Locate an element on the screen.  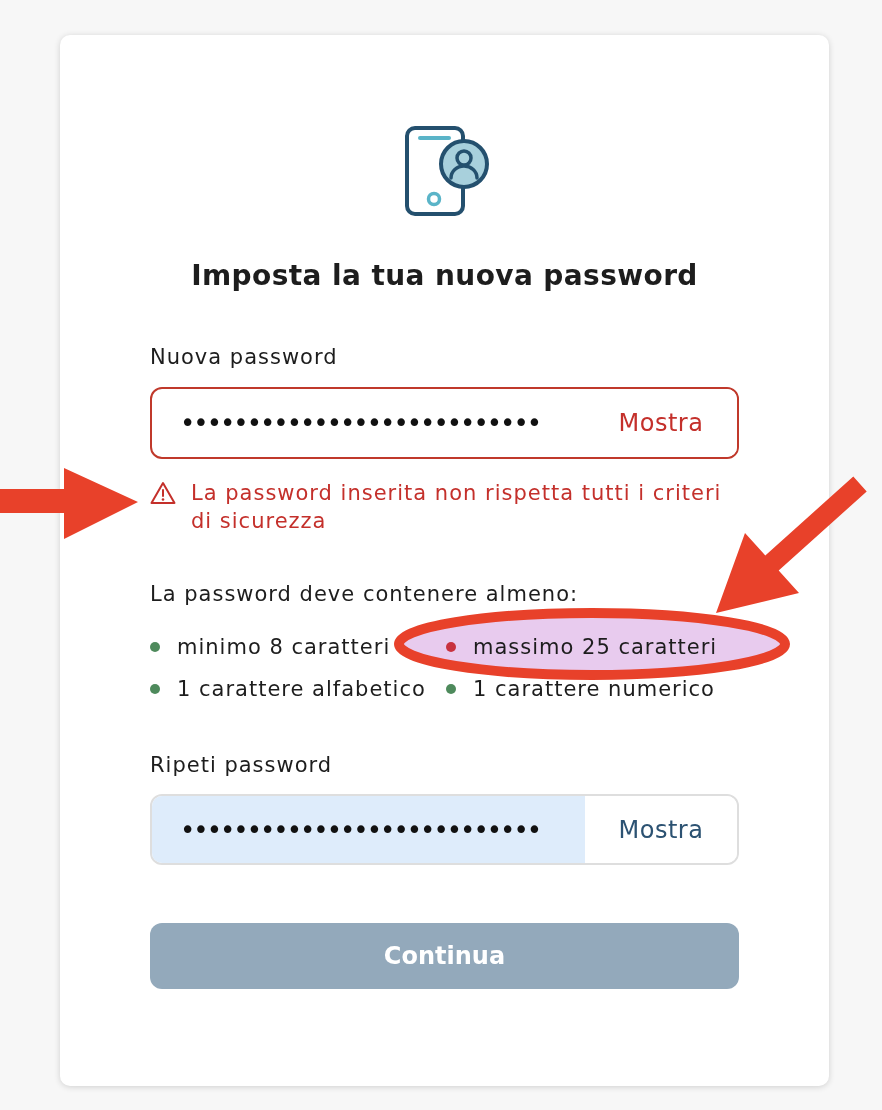
field-label: Ripeti password is located at coordinates (241, 765).